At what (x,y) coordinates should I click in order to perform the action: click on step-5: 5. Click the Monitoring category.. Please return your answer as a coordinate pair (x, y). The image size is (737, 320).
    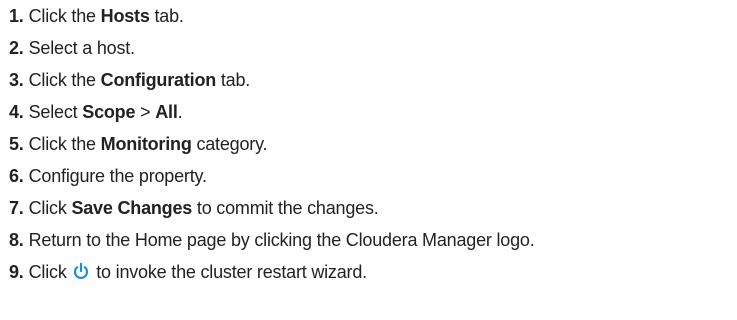
    Looking at the image, I should click on (272, 144).